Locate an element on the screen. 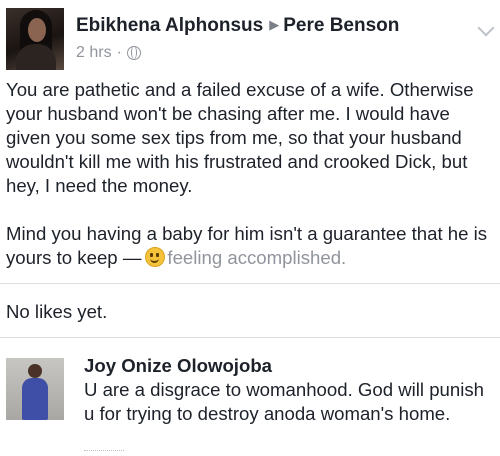 The image size is (500, 456). author-name: Ebikhena Alphonsus is located at coordinates (169, 25).